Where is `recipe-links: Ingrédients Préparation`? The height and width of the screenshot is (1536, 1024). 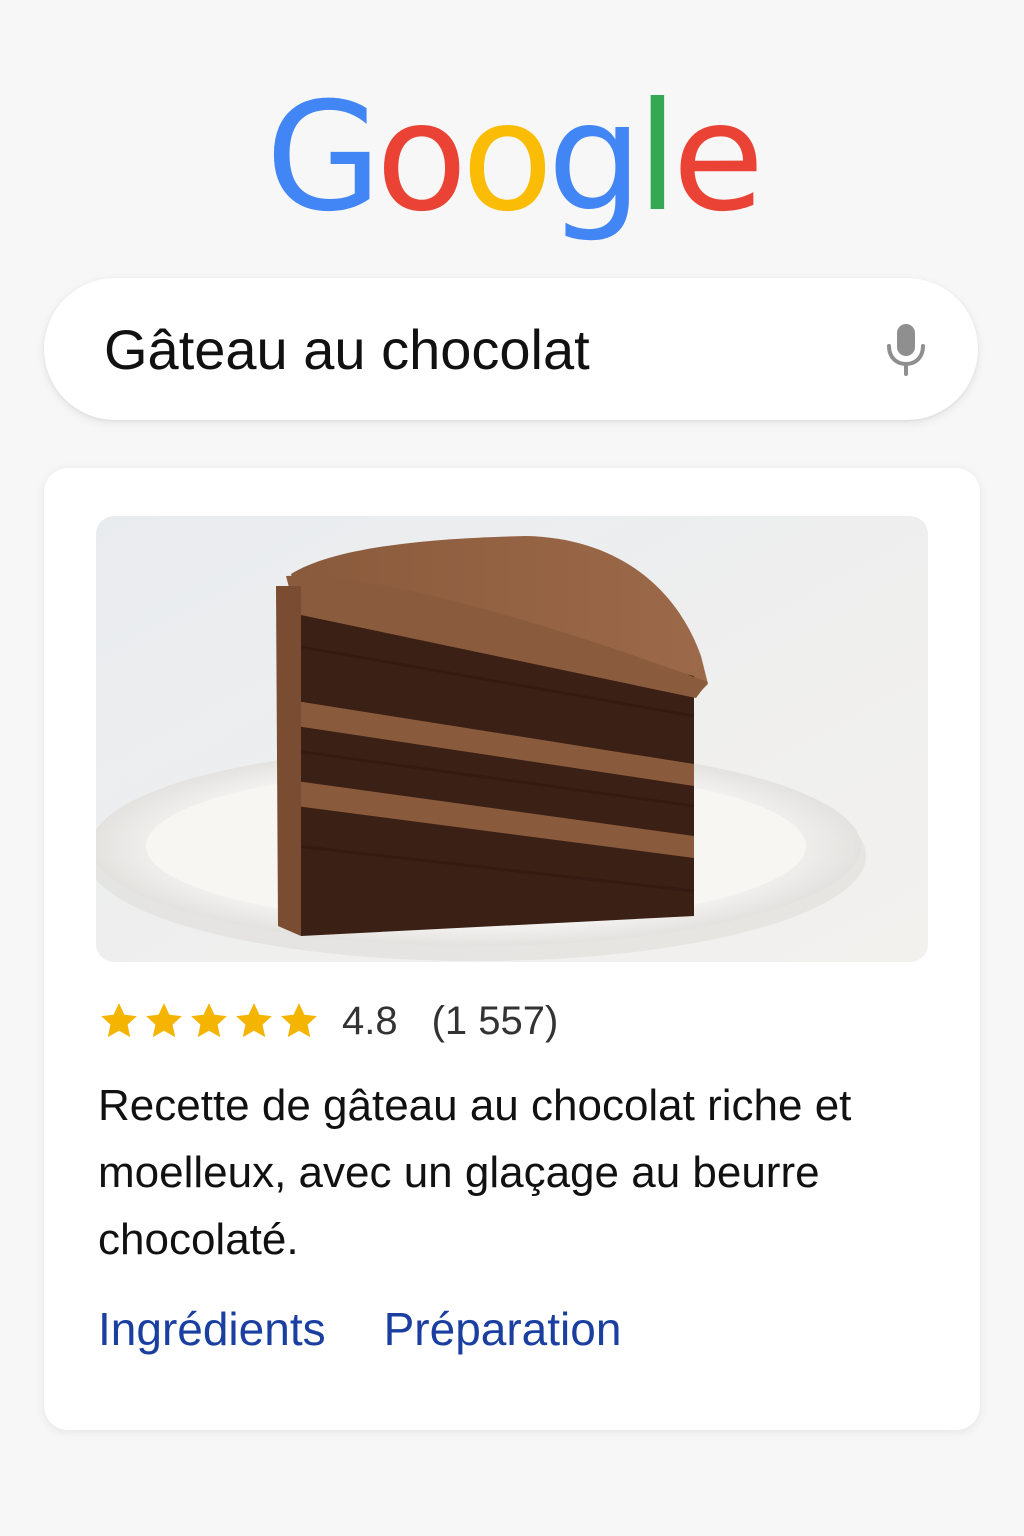 recipe-links: Ingrédients Préparation is located at coordinates (359, 1329).